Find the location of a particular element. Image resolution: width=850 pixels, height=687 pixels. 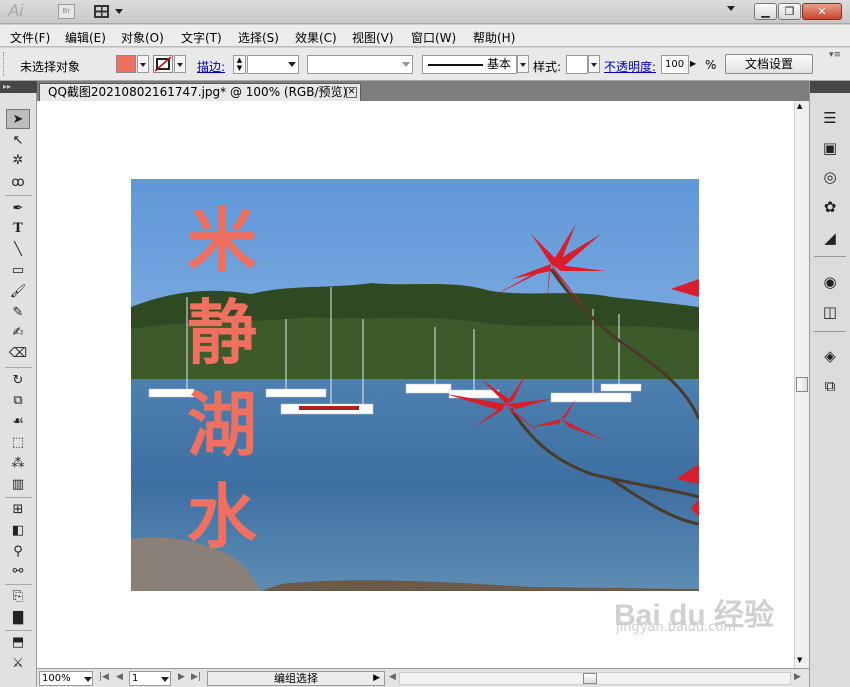

arrange-documents-button is located at coordinates (109, 11).